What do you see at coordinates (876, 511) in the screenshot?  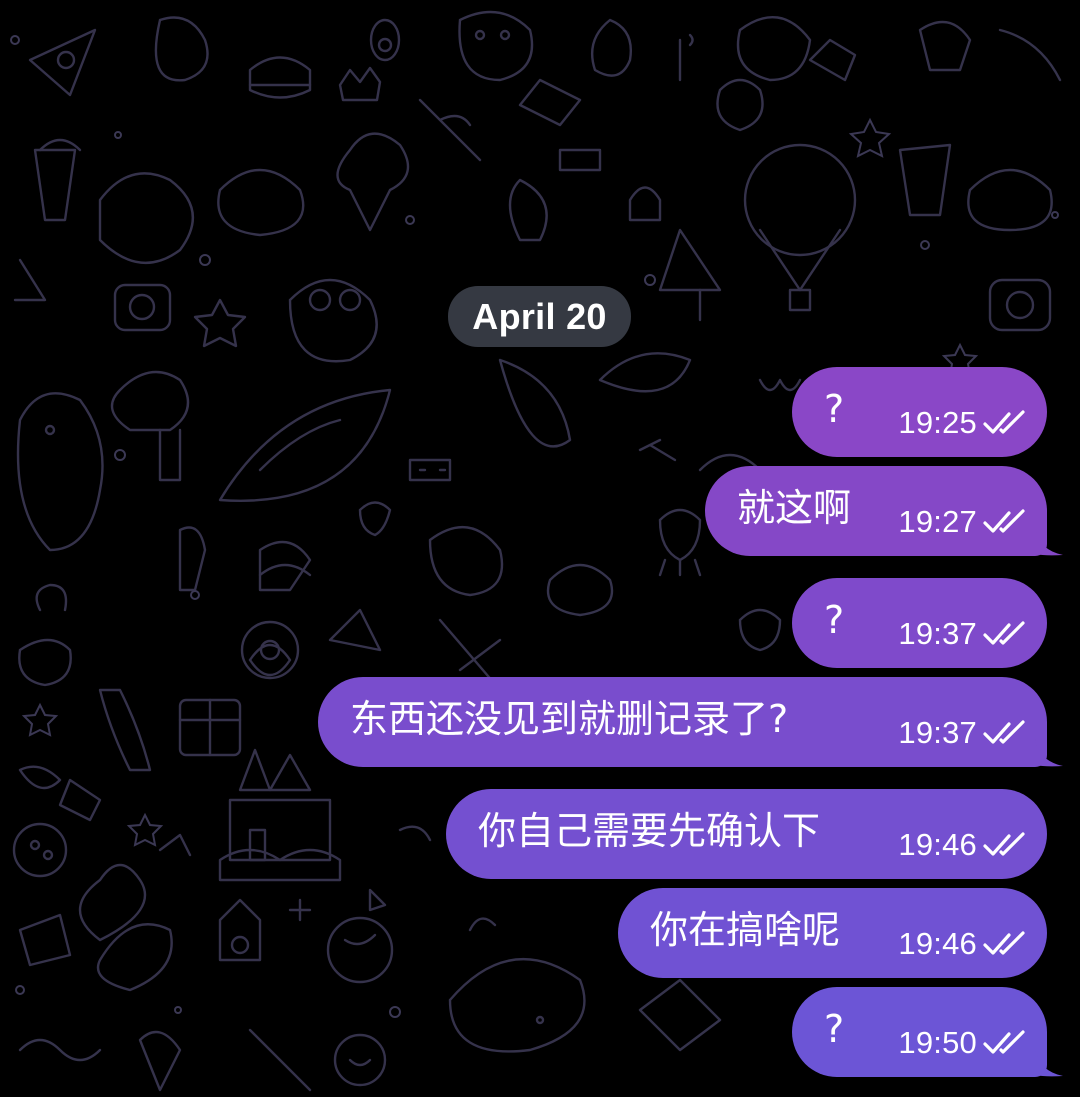 I see `outgoing-message: 就这啊 19:27` at bounding box center [876, 511].